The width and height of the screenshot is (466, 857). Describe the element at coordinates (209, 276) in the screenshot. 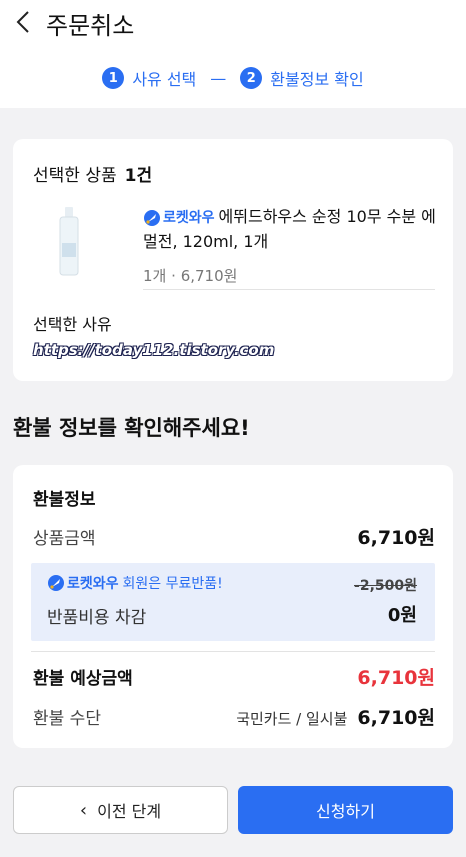

I see `product-price: 6,710원` at that location.